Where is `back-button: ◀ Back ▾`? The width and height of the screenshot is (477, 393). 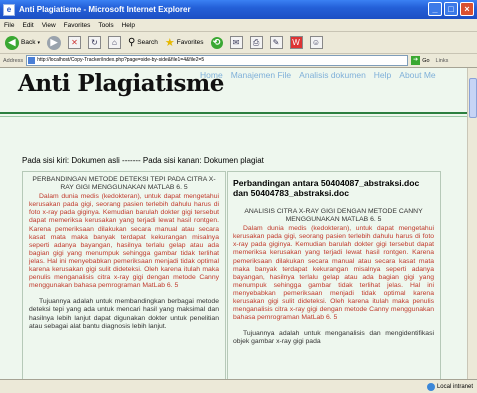
back-button: ◀ Back ▾ is located at coordinates (22, 43).